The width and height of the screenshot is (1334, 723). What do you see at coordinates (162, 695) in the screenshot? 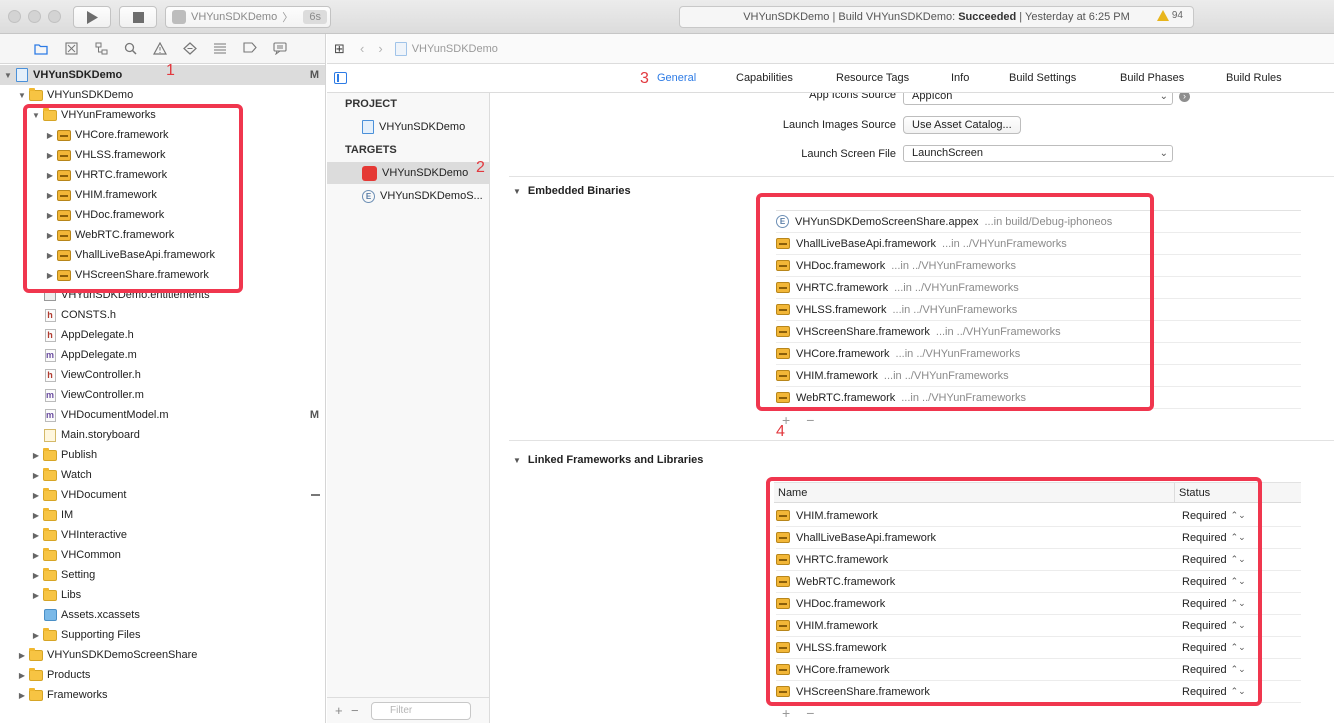
I see `tree-item-group: ▶ Frameworks` at bounding box center [162, 695].